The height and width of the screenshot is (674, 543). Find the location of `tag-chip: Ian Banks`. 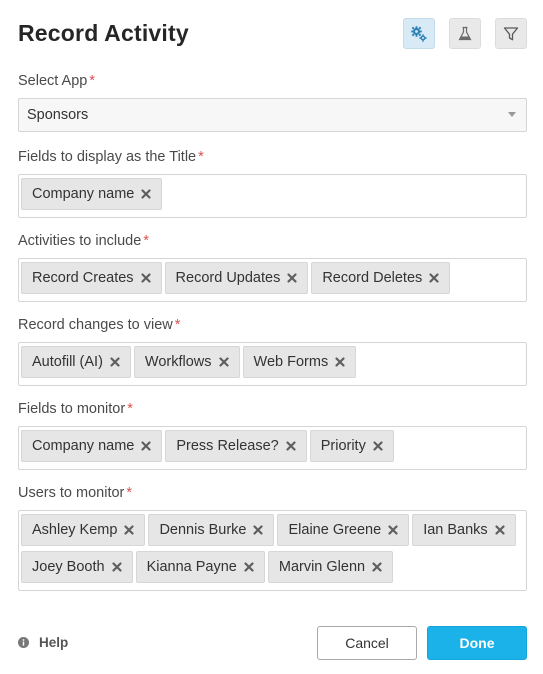

tag-chip: Ian Banks is located at coordinates (464, 530).